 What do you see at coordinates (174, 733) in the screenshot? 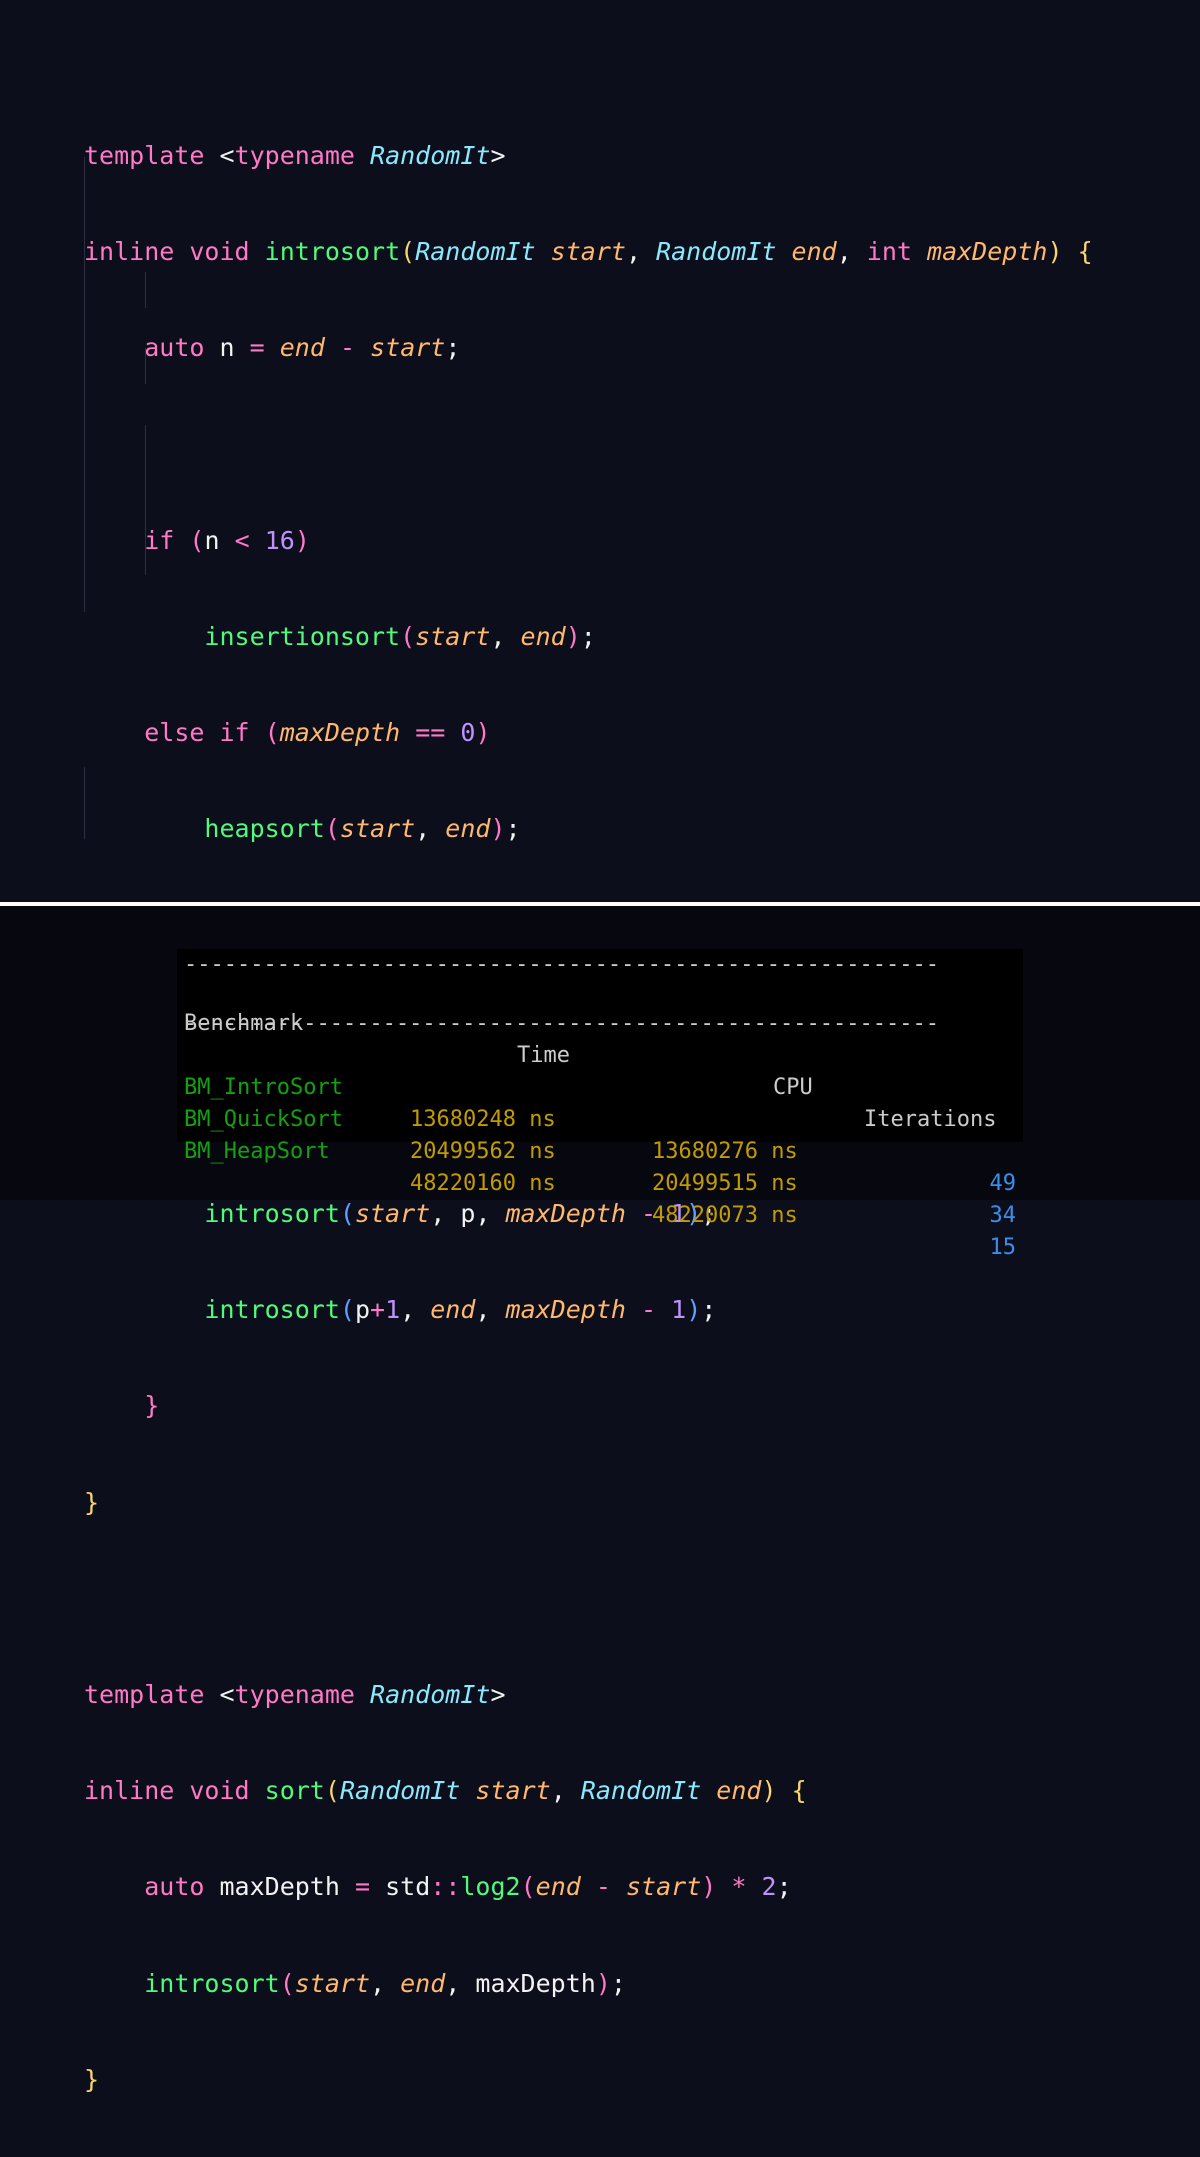
I see `keyword: else` at bounding box center [174, 733].